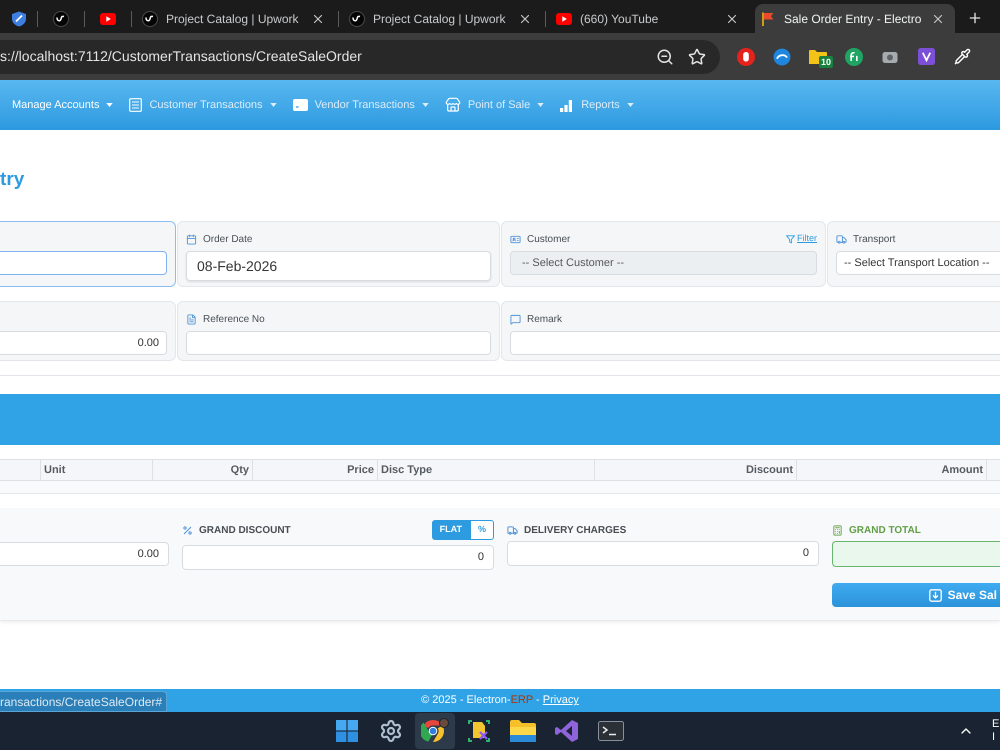 The width and height of the screenshot is (1000, 750). I want to click on browser-tab: Sale Order Entry - Electro, so click(855, 18).